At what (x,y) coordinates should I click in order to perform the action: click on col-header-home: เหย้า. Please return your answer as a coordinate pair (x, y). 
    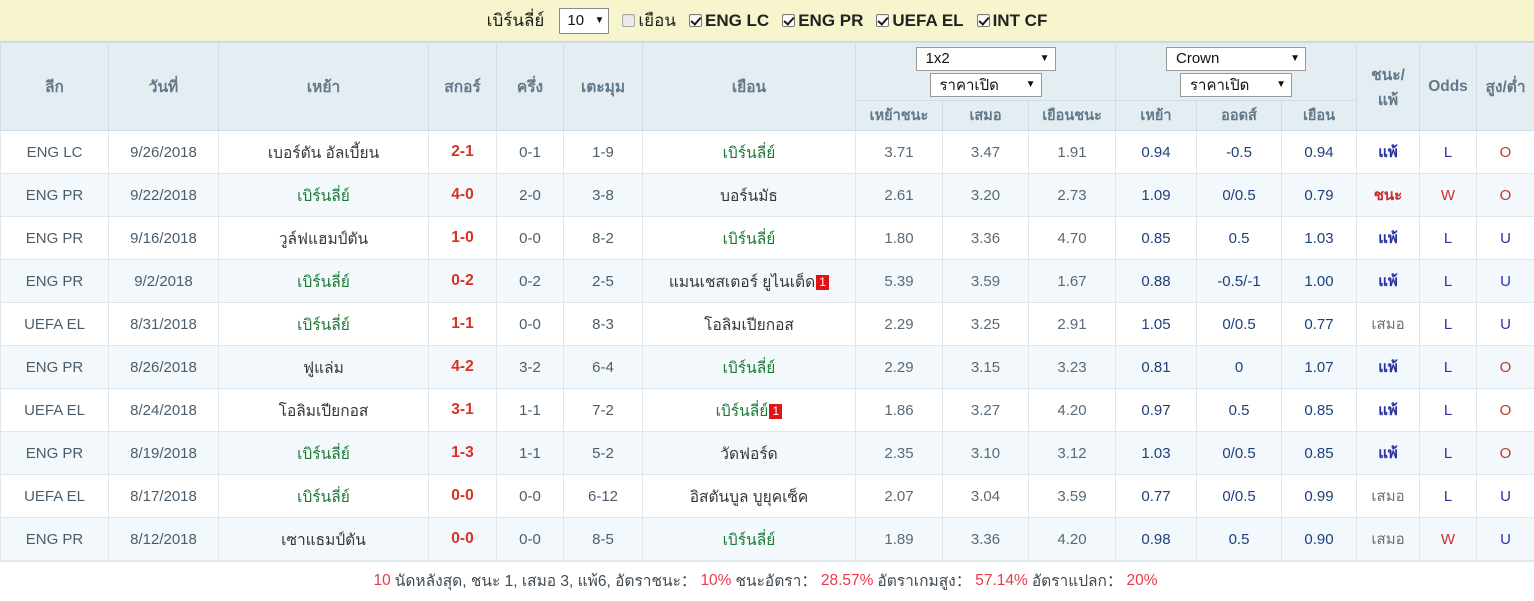
    Looking at the image, I should click on (323, 86).